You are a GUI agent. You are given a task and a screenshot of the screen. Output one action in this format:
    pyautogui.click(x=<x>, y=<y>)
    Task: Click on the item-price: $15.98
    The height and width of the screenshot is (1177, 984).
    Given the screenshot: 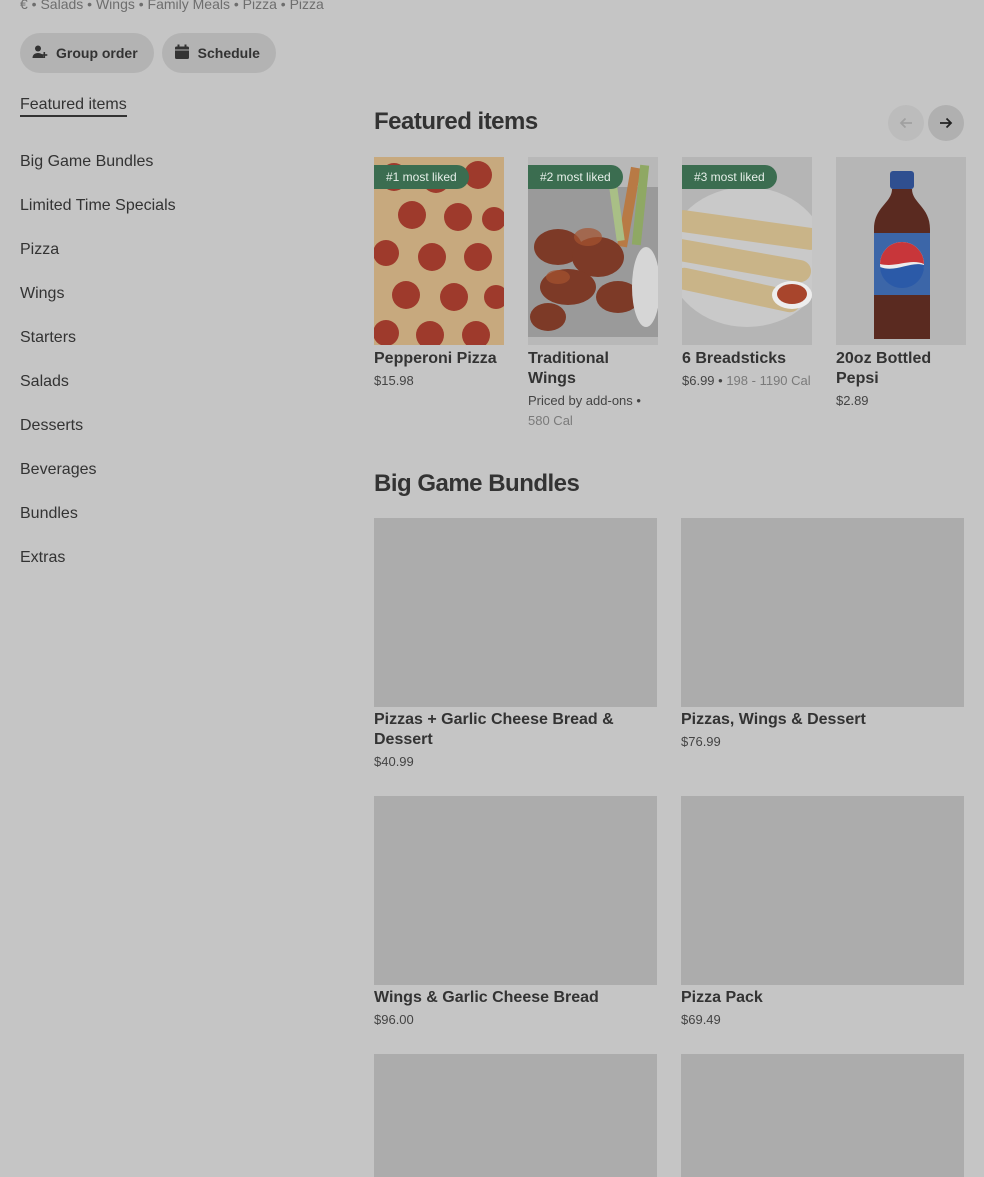 What is the action you would take?
    pyautogui.click(x=439, y=381)
    